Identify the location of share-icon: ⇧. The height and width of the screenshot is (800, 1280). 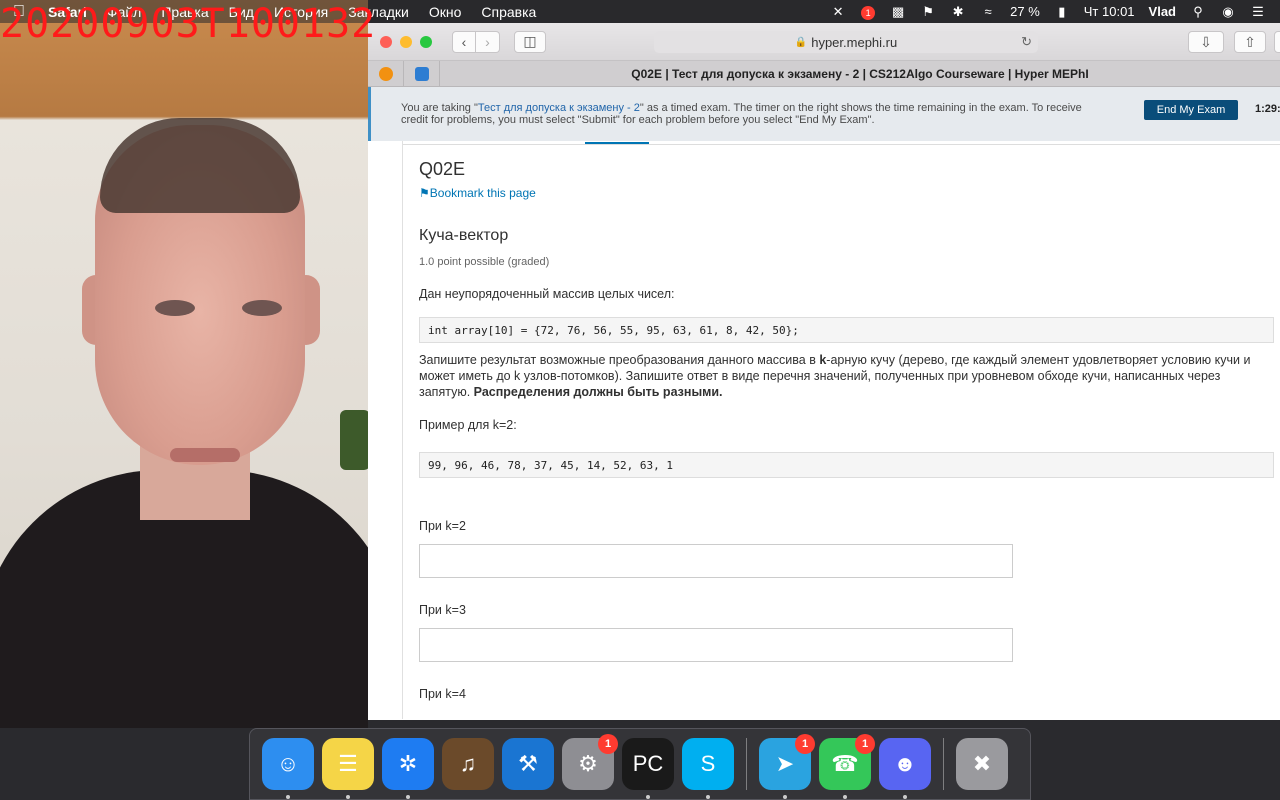
(1250, 41).